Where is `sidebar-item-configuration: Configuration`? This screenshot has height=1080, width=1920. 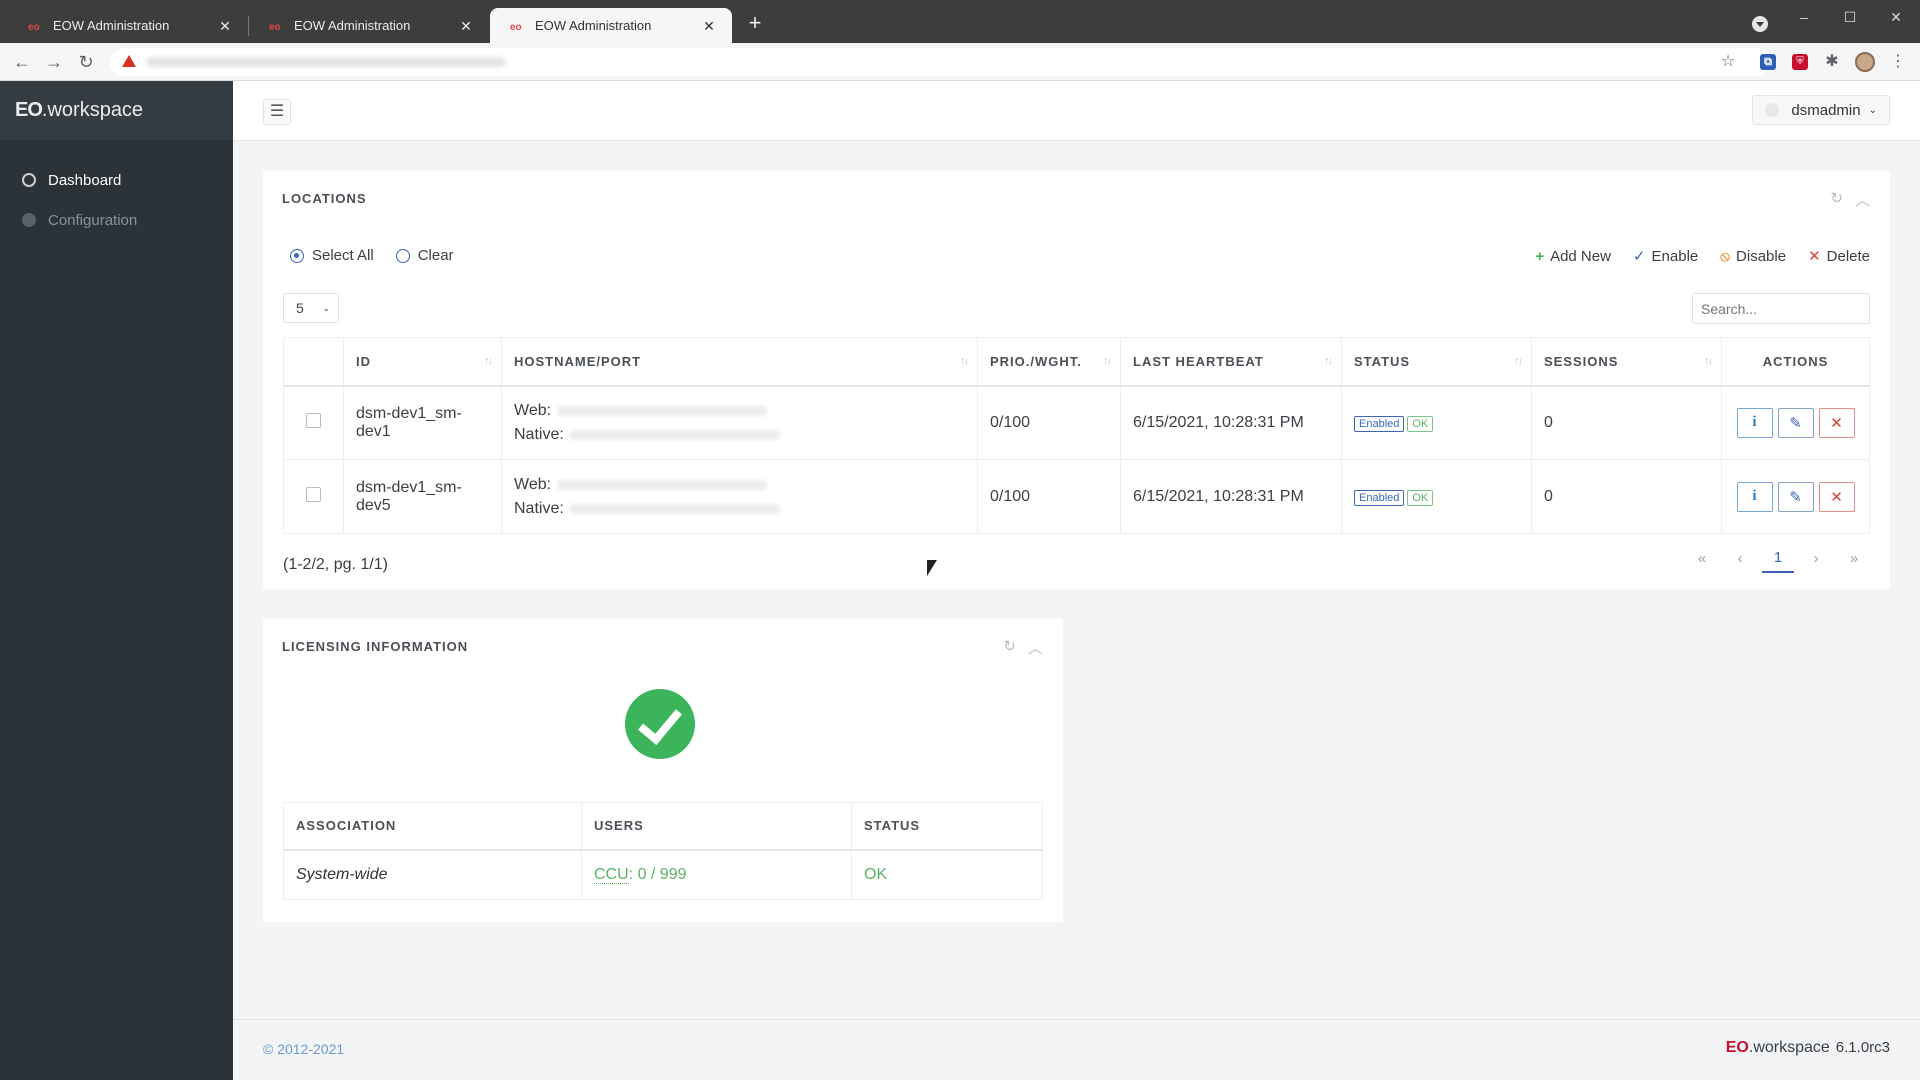
sidebar-item-configuration: Configuration is located at coordinates (116, 220).